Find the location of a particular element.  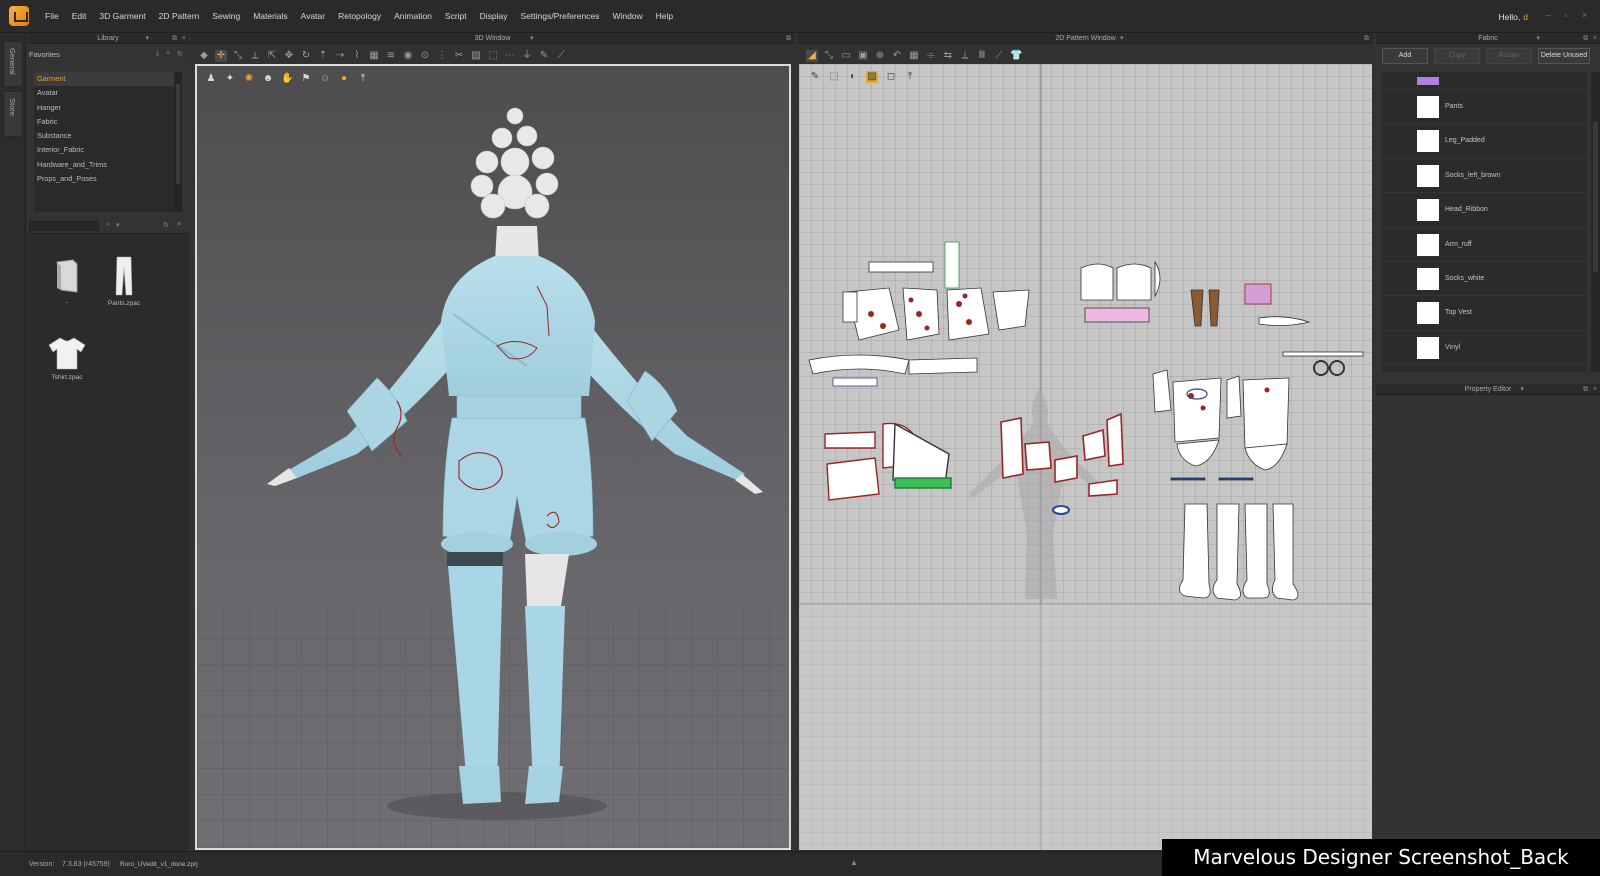

white-display-icon: ◻ is located at coordinates (891, 77).